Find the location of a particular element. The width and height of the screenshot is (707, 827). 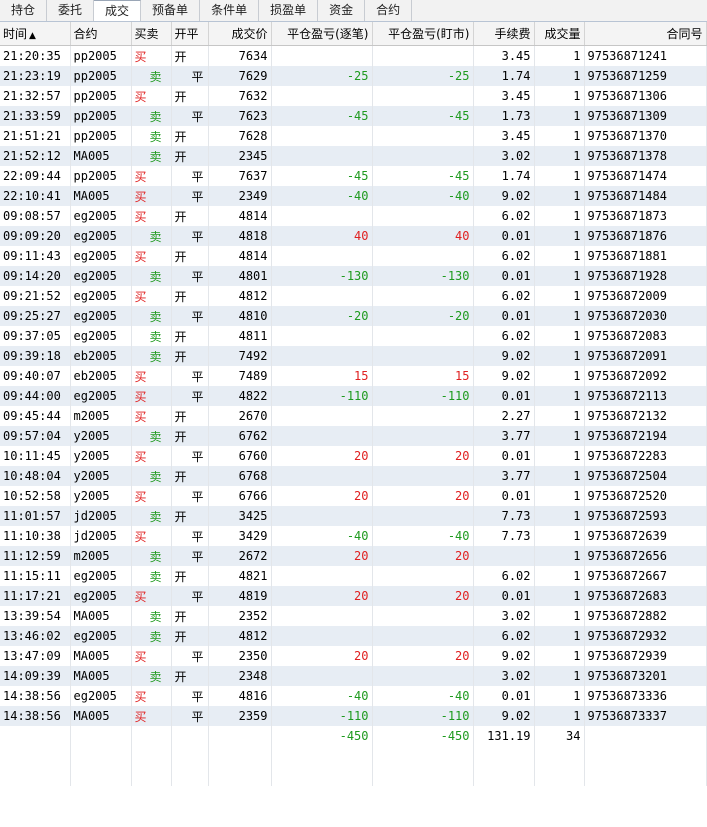

cell-fee: 3.77 is located at coordinates (504, 436).